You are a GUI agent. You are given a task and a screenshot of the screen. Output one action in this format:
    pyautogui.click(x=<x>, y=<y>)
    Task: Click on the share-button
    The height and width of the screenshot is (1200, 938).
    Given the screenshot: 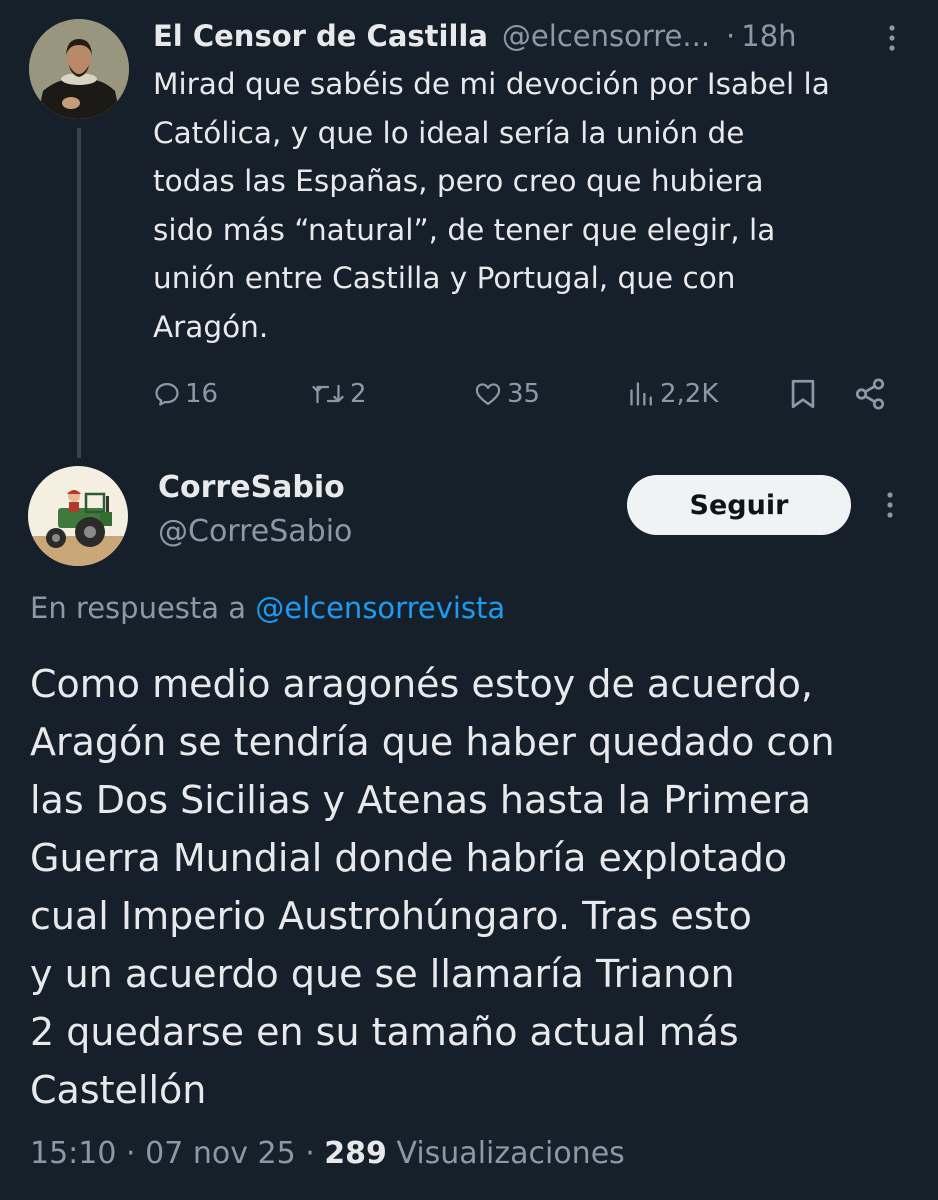 What is the action you would take?
    pyautogui.click(x=870, y=394)
    